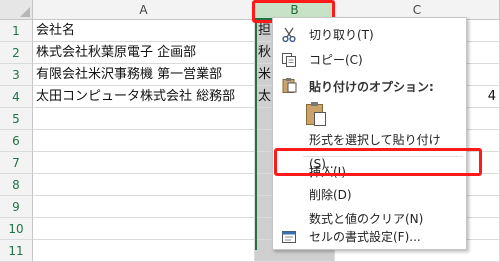  Describe the element at coordinates (289, 85) in the screenshot. I see `paste-icon` at that location.